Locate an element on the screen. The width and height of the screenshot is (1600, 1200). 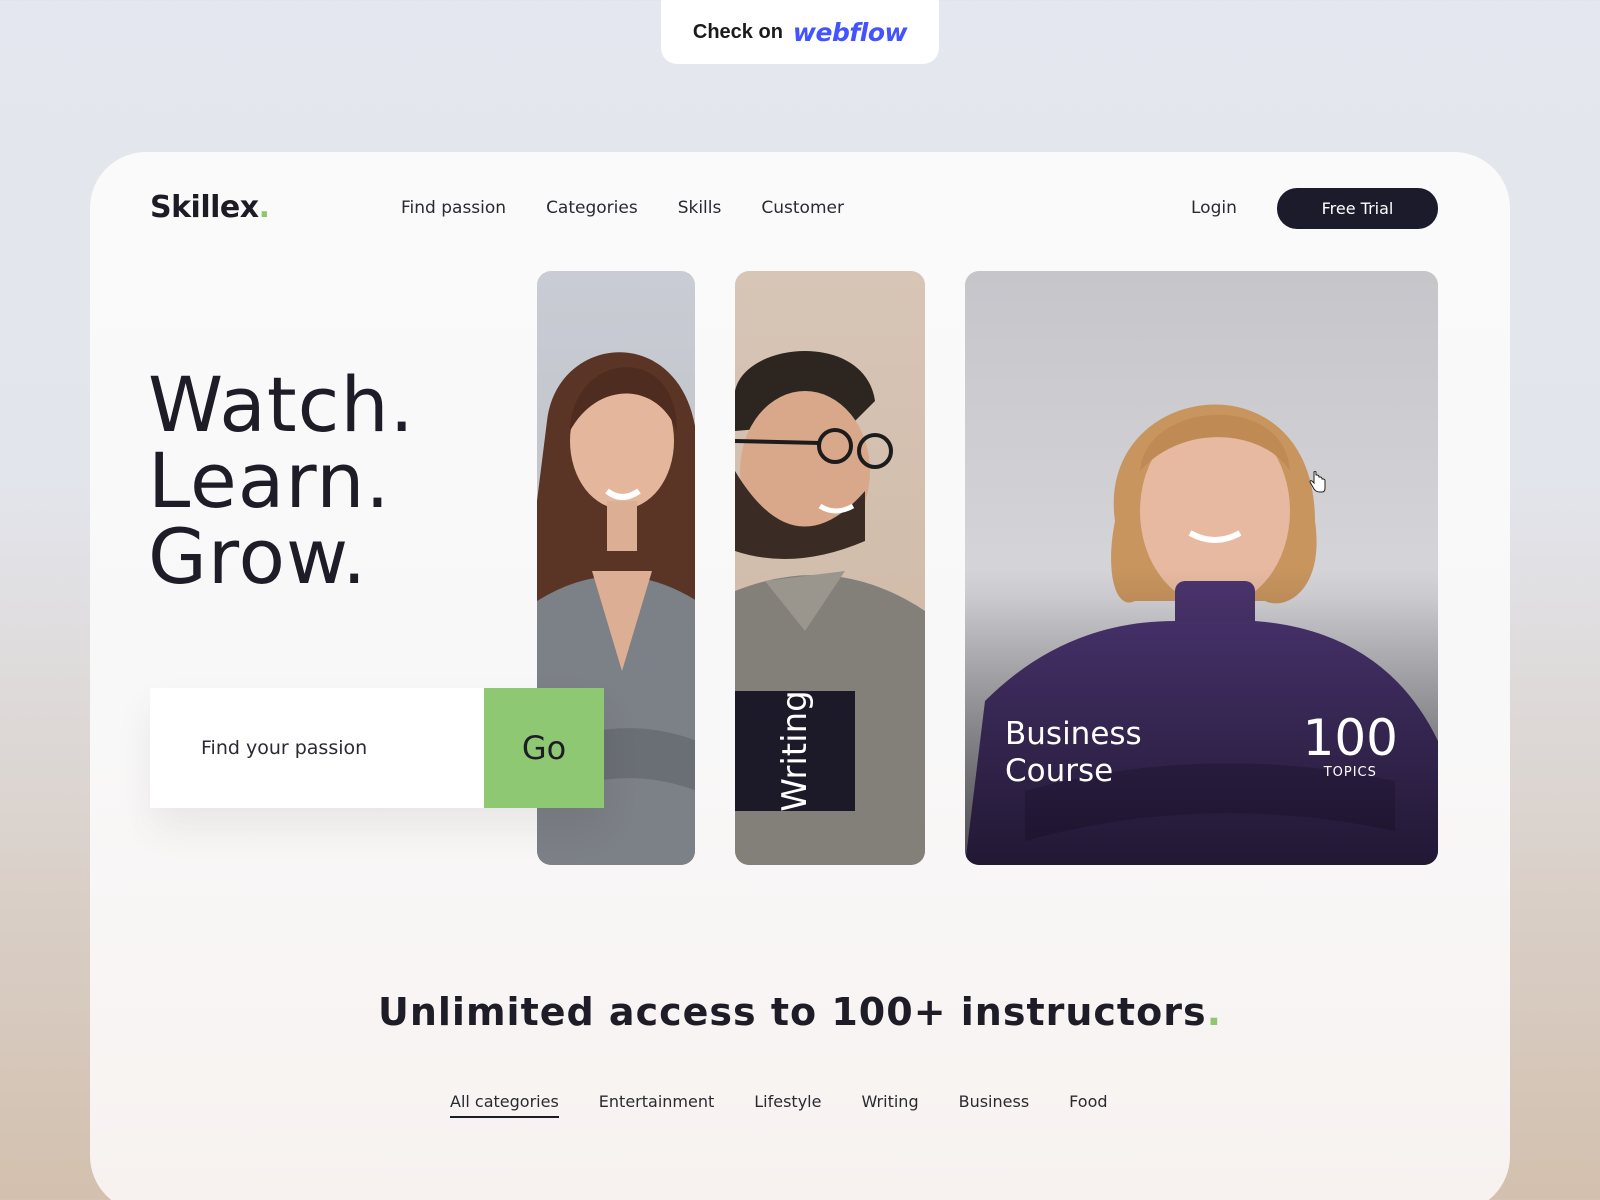
topics-count: 100 TOPICS is located at coordinates (1350, 745).